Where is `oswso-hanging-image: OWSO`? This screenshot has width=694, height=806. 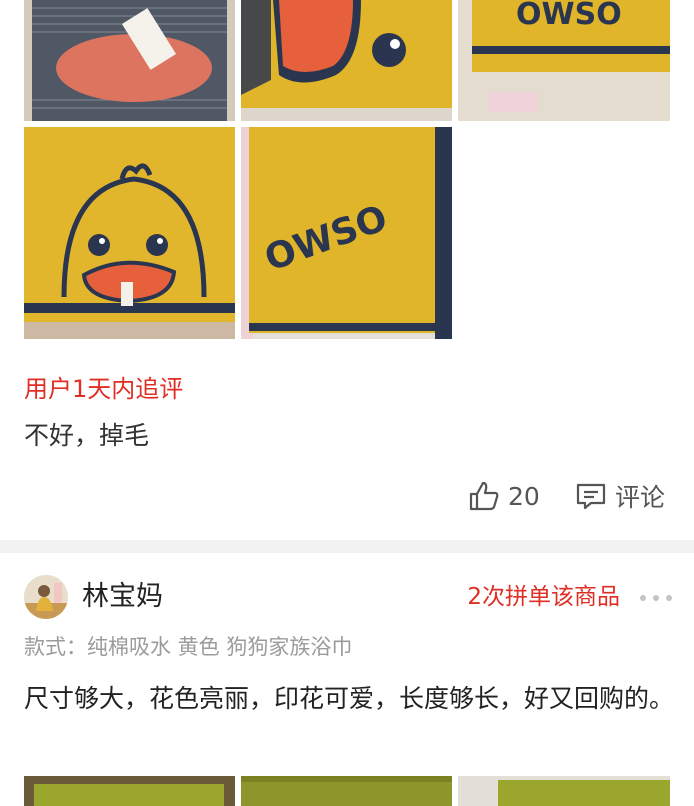
oswso-hanging-image: OWSO is located at coordinates (346, 233).